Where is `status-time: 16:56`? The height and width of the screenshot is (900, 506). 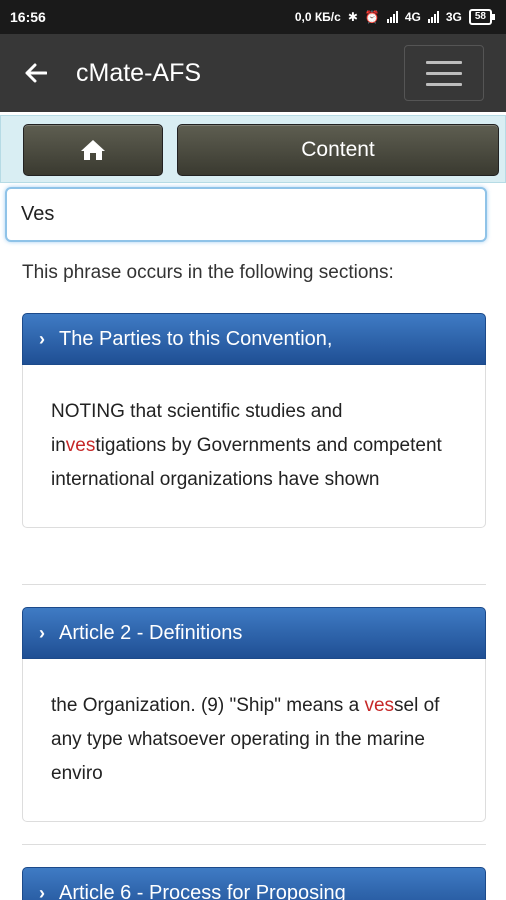
status-time: 16:56 is located at coordinates (28, 17).